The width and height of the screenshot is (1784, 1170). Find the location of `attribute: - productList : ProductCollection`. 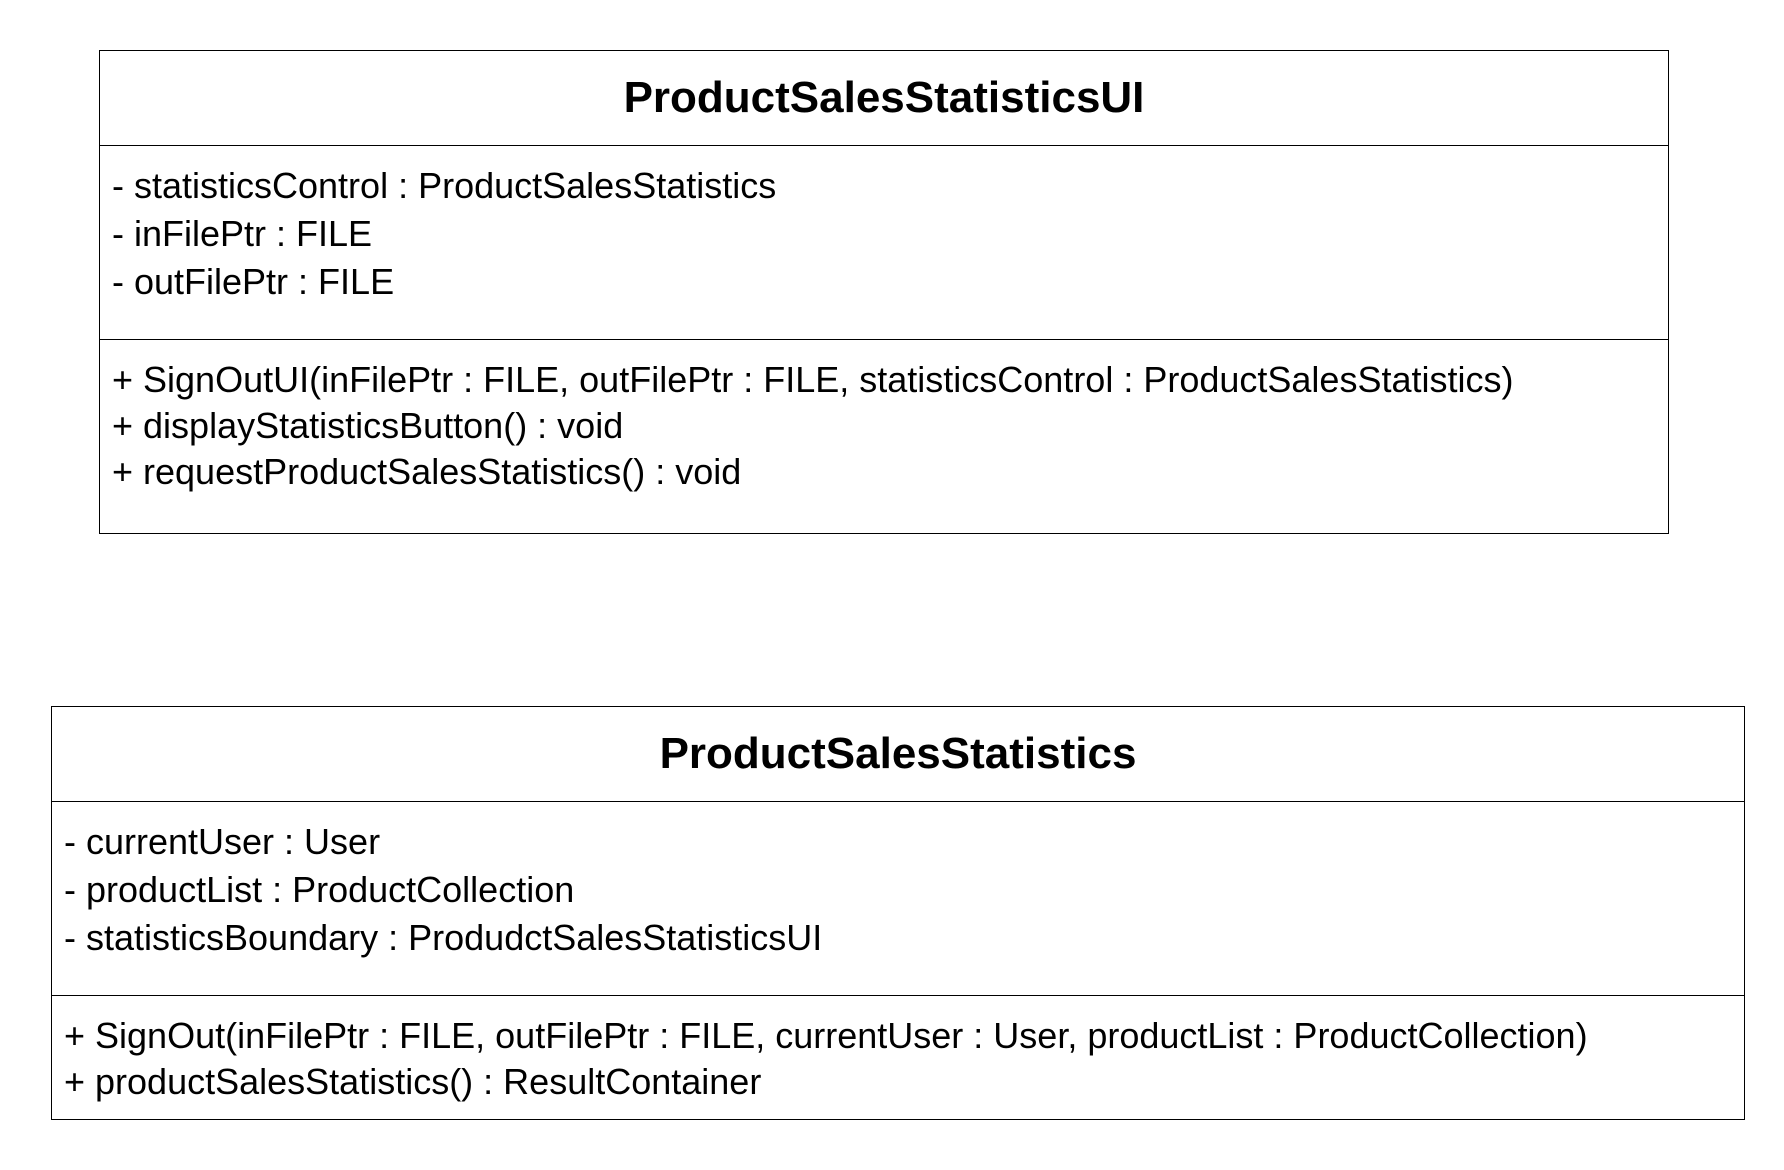

attribute: - productList : ProductCollection is located at coordinates (319, 889).